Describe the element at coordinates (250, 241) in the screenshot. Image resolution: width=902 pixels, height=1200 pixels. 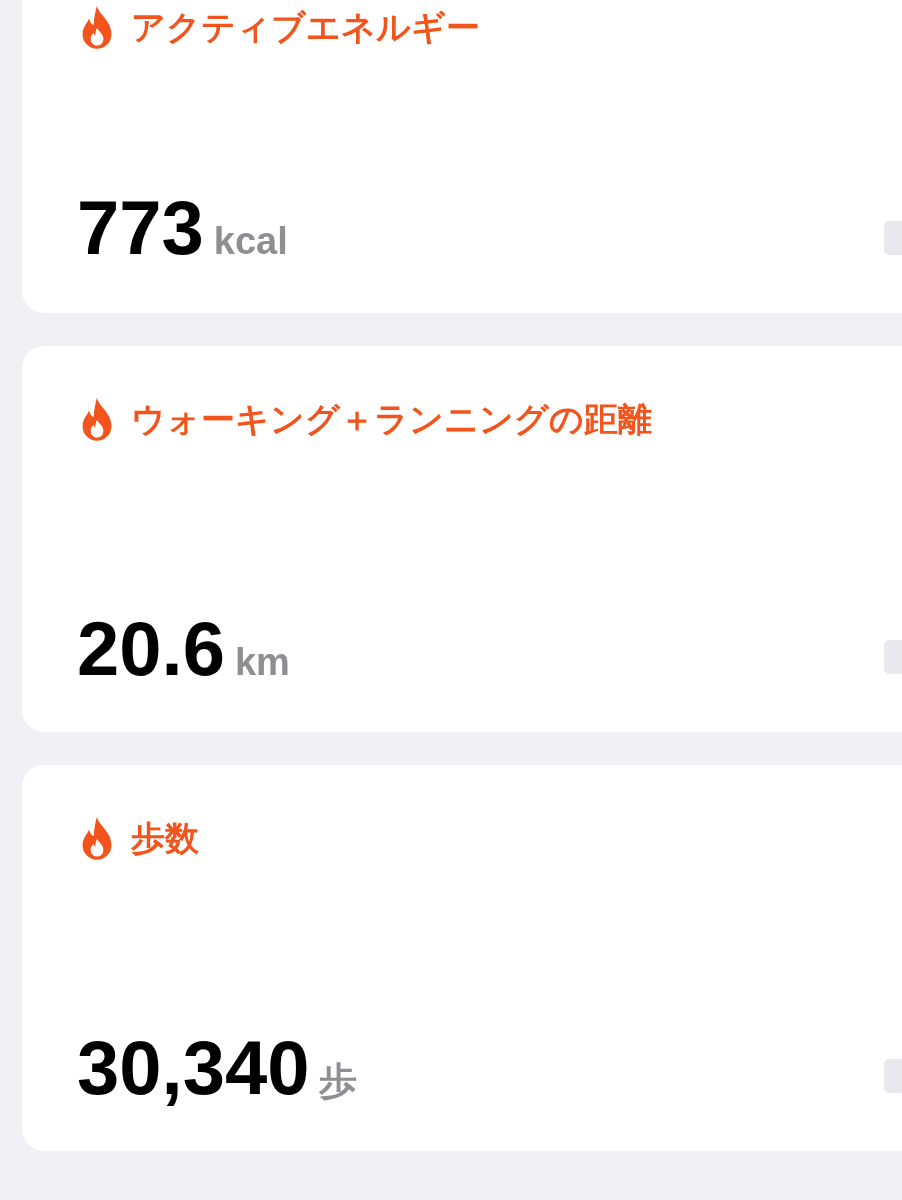
I see `metric-unit: kcal` at that location.